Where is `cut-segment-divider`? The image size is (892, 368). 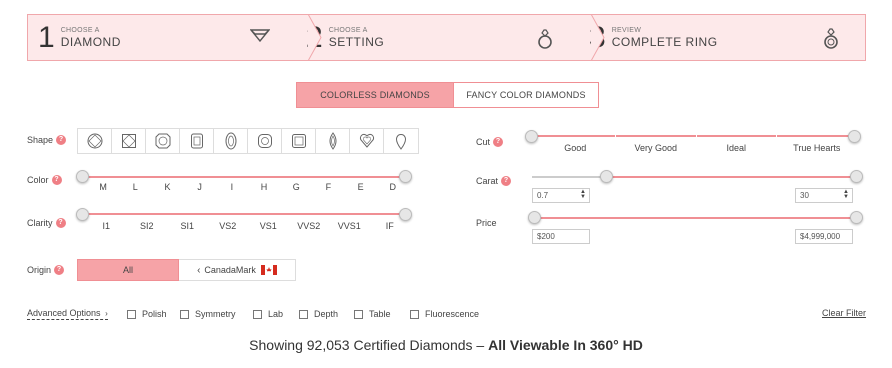 cut-segment-divider is located at coordinates (615, 136).